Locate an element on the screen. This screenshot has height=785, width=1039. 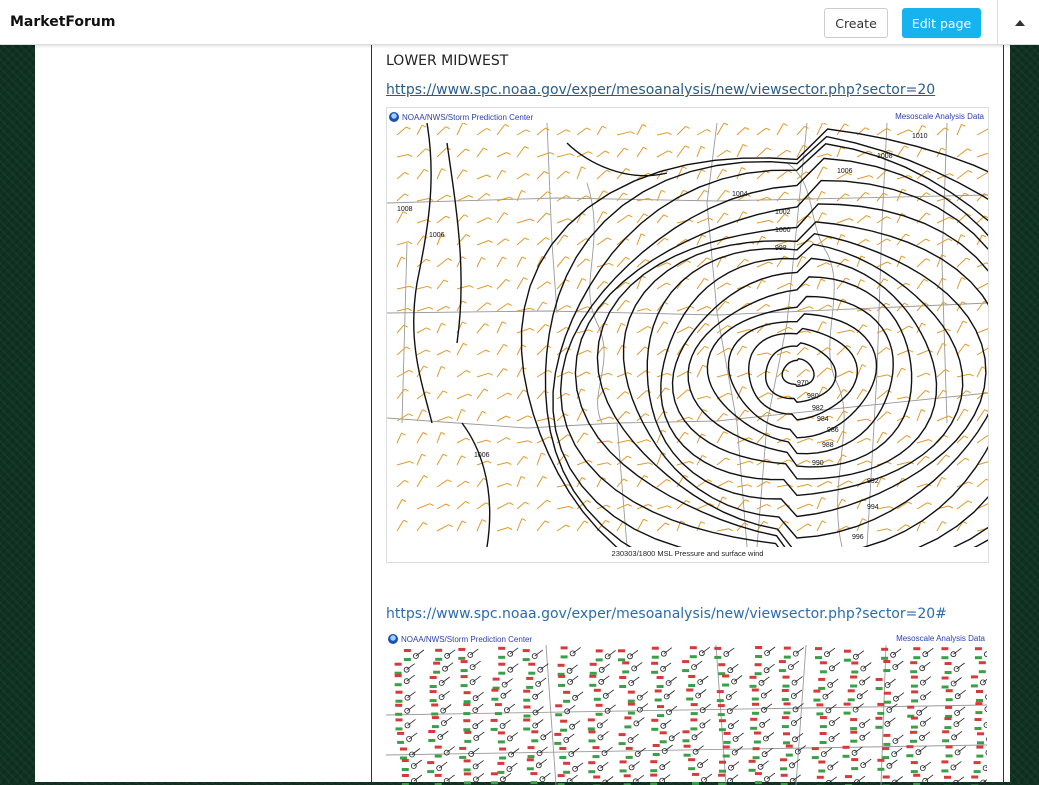
map-source: NOAA/NWS/Storm Prediction Center is located at coordinates (460, 639).